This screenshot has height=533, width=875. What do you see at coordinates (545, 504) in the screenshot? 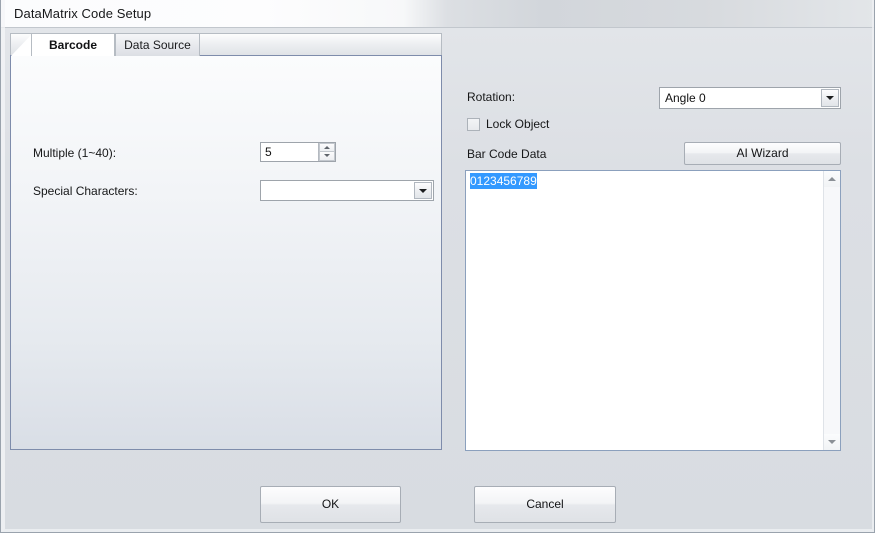
I see `cancel-button: Cancel` at bounding box center [545, 504].